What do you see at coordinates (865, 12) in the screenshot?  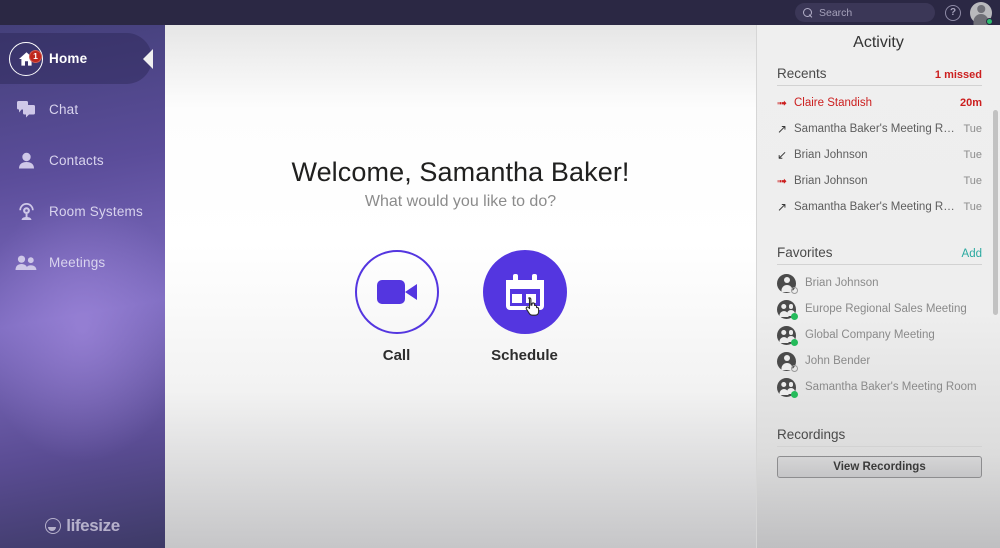 I see `search-input: Search` at bounding box center [865, 12].